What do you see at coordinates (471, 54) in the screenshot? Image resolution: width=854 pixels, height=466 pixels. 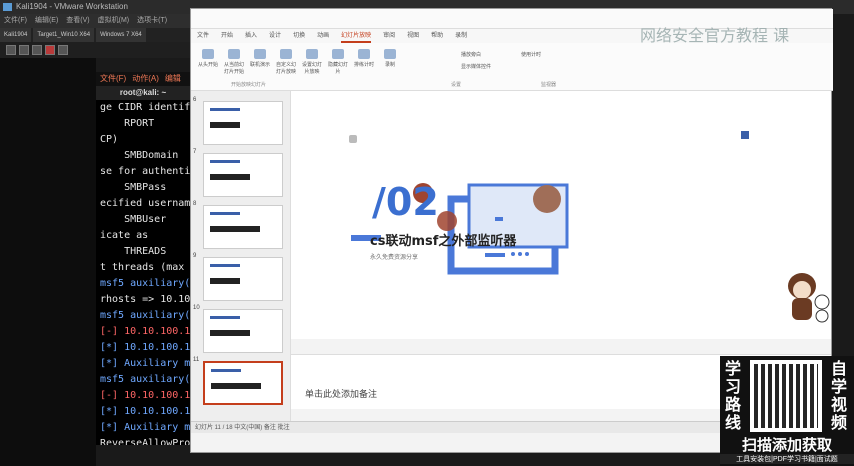 I see `ribbon-checkbox: 播放旁白` at bounding box center [471, 54].